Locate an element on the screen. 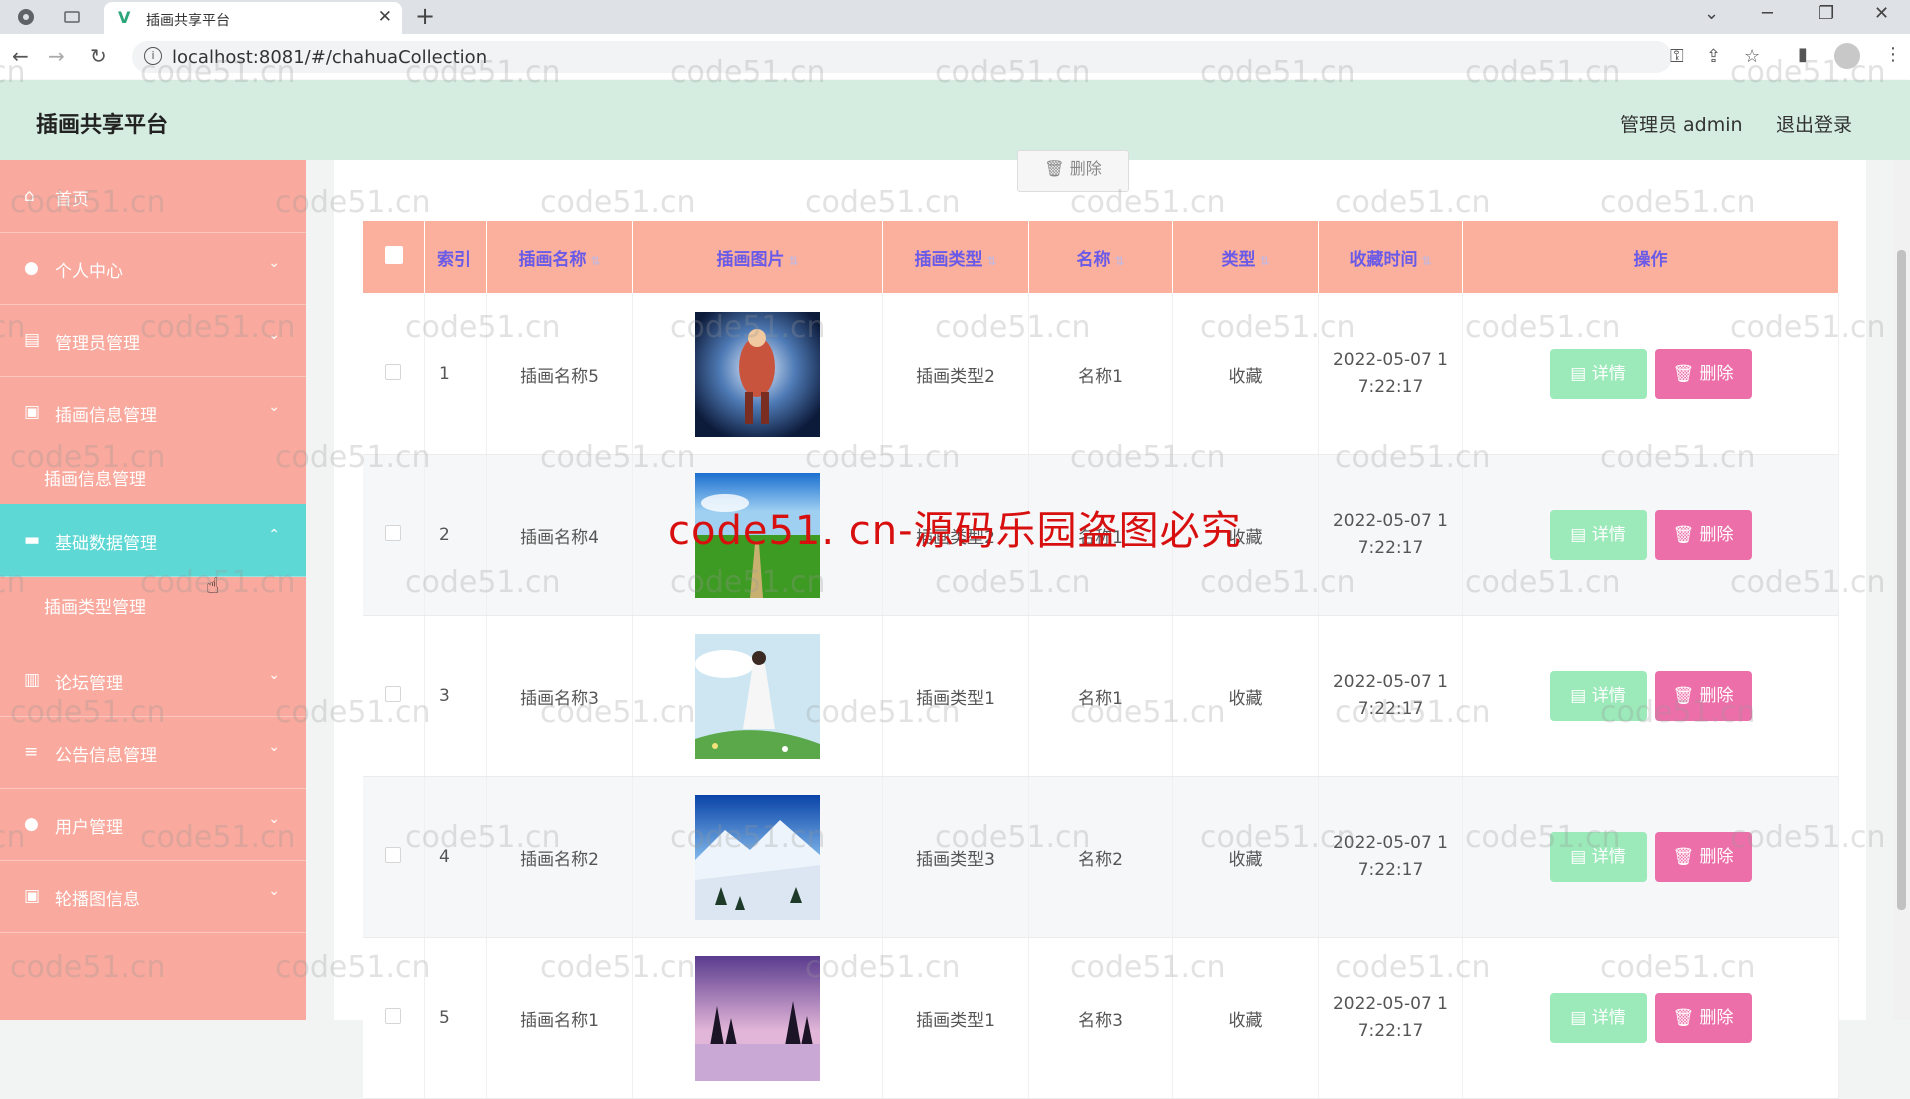 The image size is (1910, 1099). site-info-icon: i is located at coordinates (153, 56).